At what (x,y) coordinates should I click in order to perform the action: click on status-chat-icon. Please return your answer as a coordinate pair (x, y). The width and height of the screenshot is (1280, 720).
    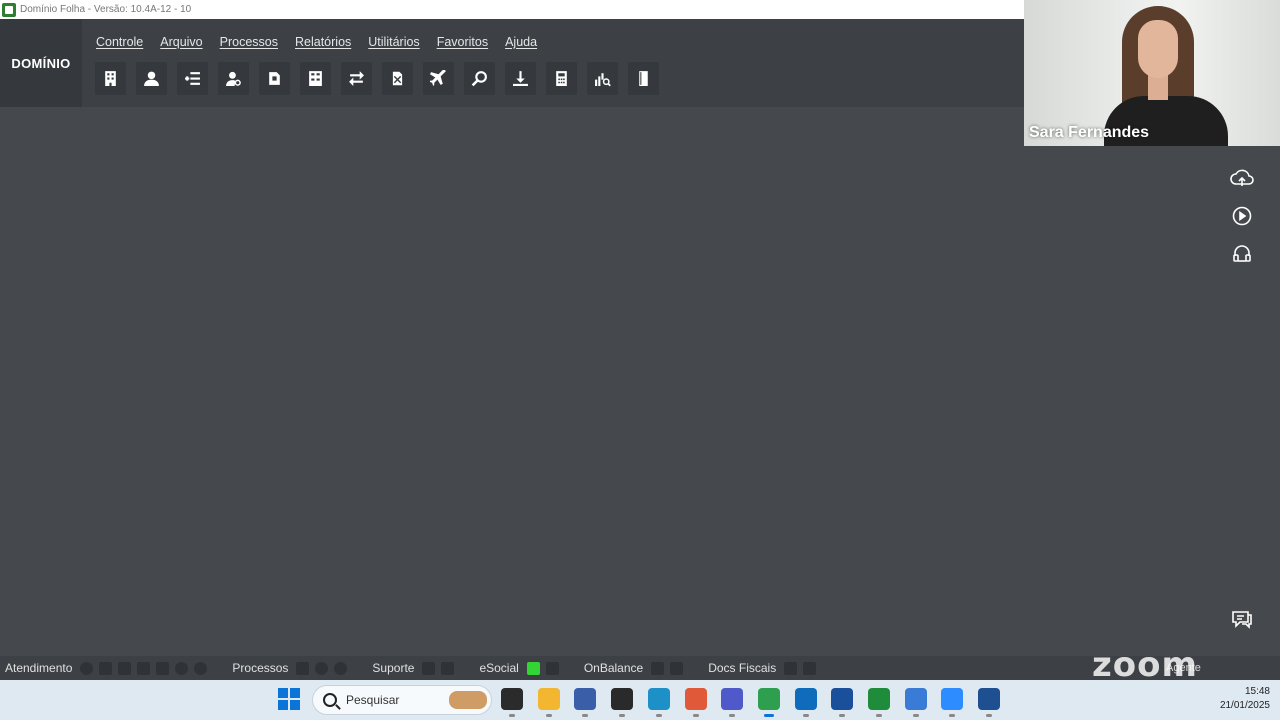
    Looking at the image, I should click on (87, 668).